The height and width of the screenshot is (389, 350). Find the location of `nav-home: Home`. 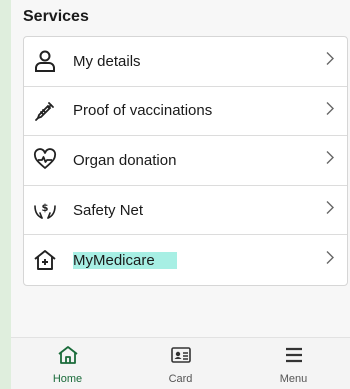

nav-home: Home is located at coordinates (67, 363).